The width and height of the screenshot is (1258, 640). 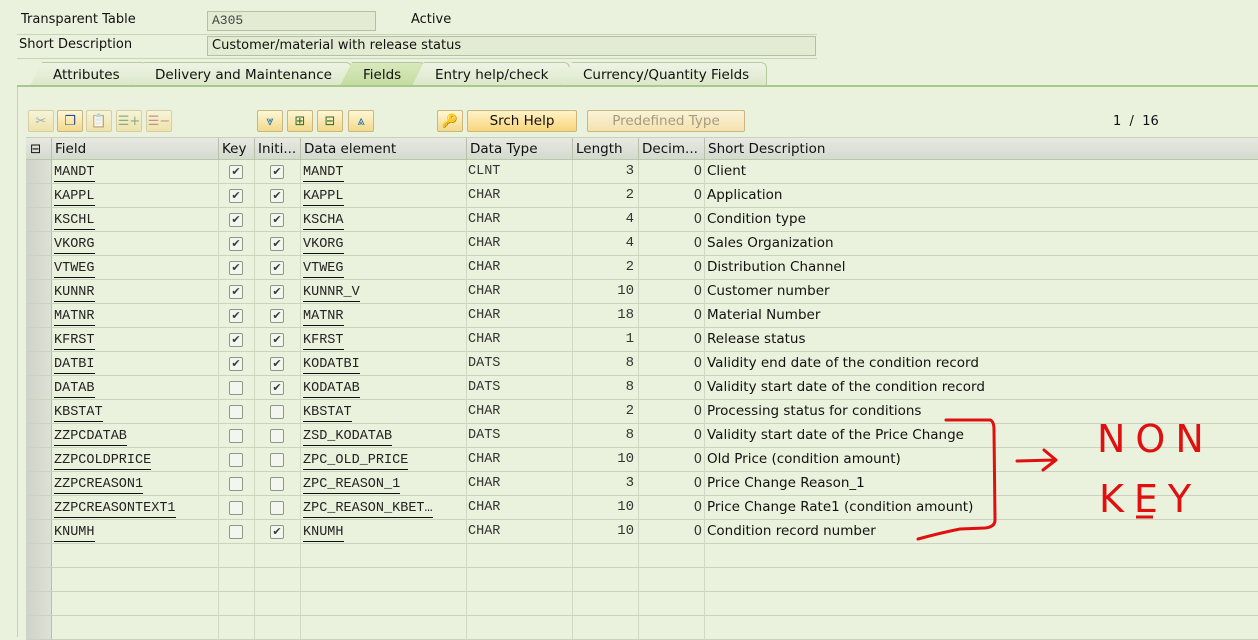 What do you see at coordinates (99, 121) in the screenshot?
I see `paste-button: 📋` at bounding box center [99, 121].